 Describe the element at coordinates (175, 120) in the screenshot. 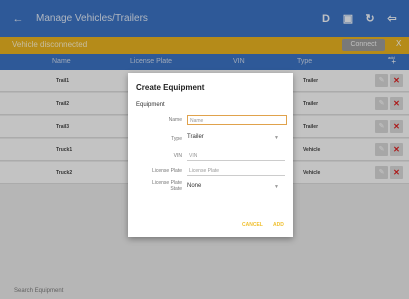

I see `name-label: Name` at that location.